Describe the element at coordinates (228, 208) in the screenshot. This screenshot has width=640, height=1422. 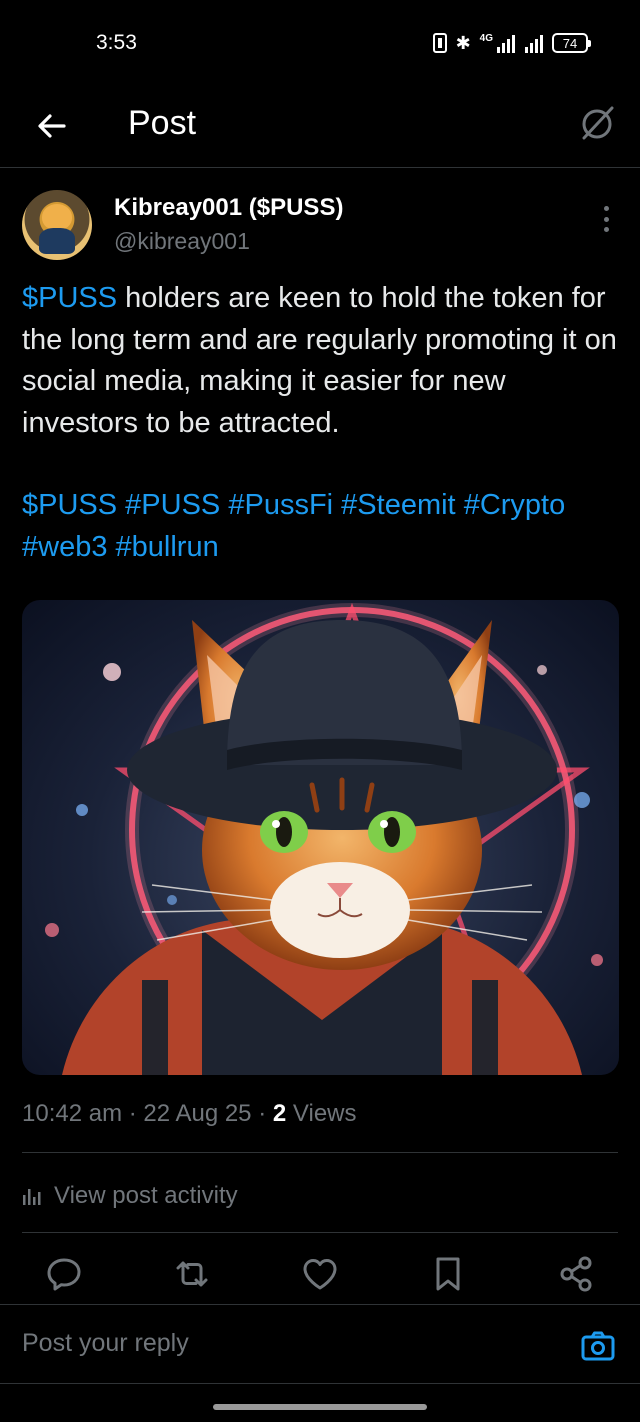
I see `author-display-name: Kibreay001 ($PUSS)` at that location.